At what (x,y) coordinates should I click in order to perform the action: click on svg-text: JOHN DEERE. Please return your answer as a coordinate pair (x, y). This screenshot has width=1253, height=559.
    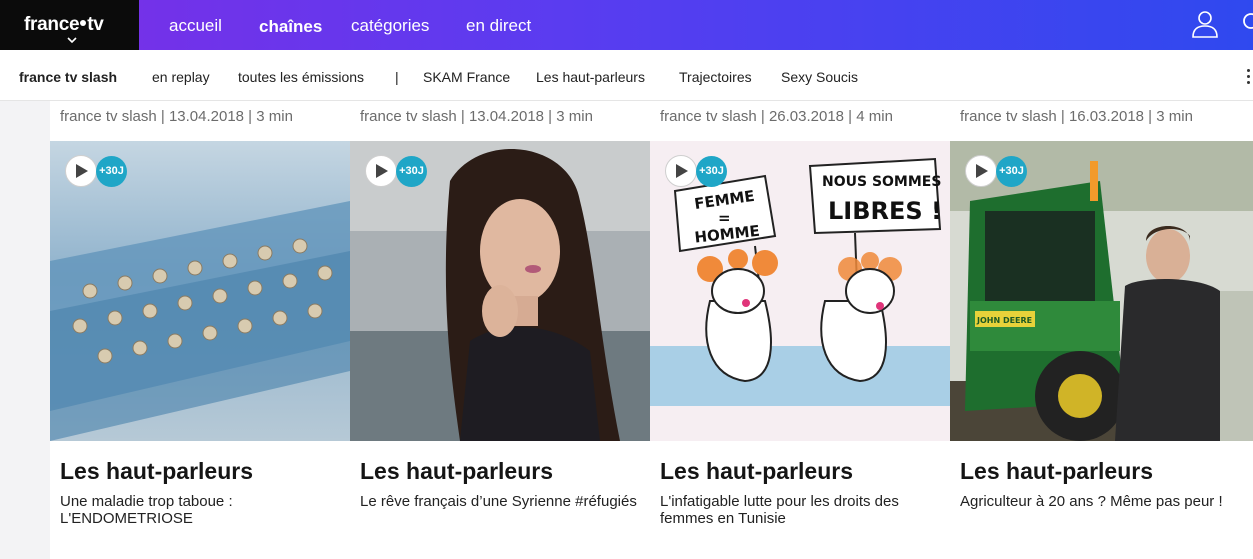
    Looking at the image, I should click on (1004, 320).